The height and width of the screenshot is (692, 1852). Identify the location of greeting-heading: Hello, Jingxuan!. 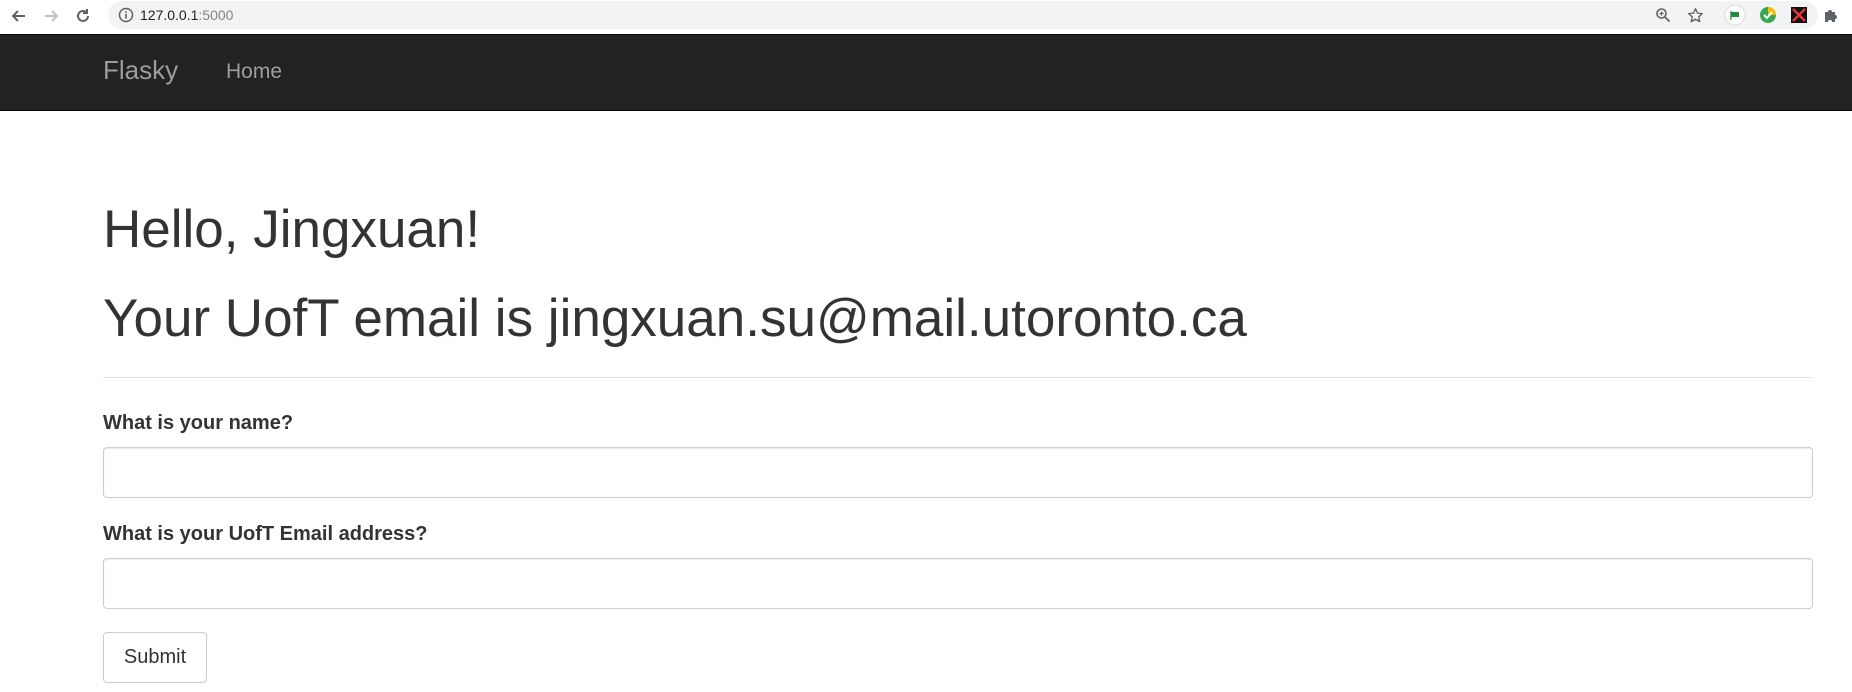
(292, 229).